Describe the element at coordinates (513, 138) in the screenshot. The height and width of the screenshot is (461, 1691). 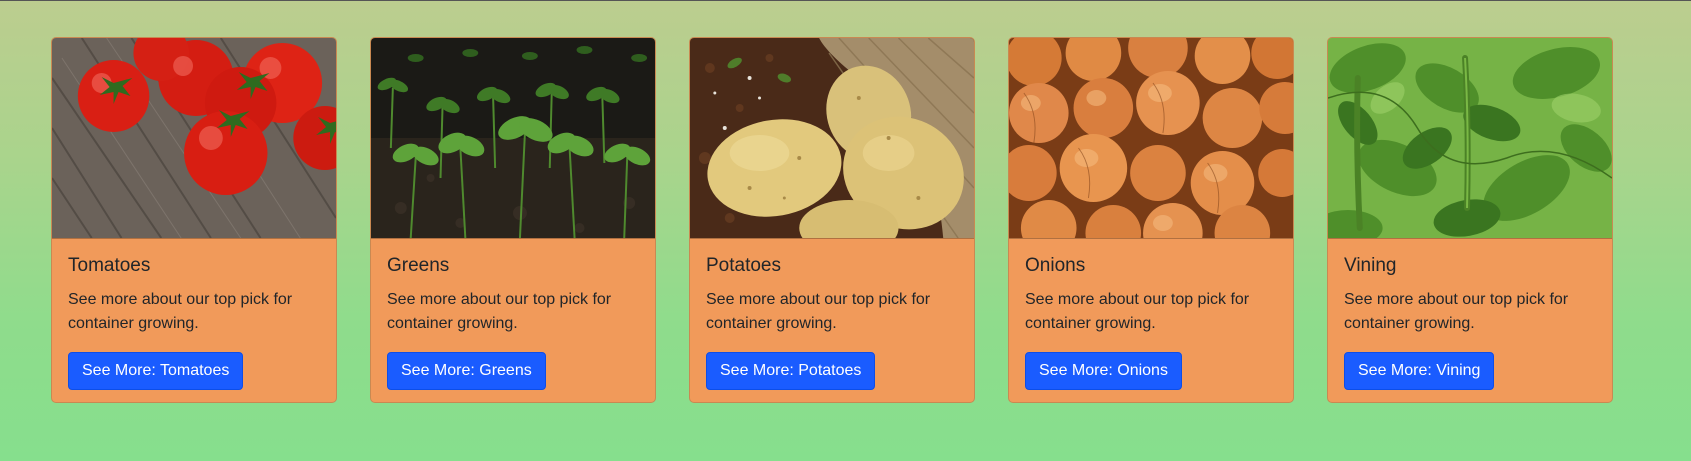
I see `greens-image` at that location.